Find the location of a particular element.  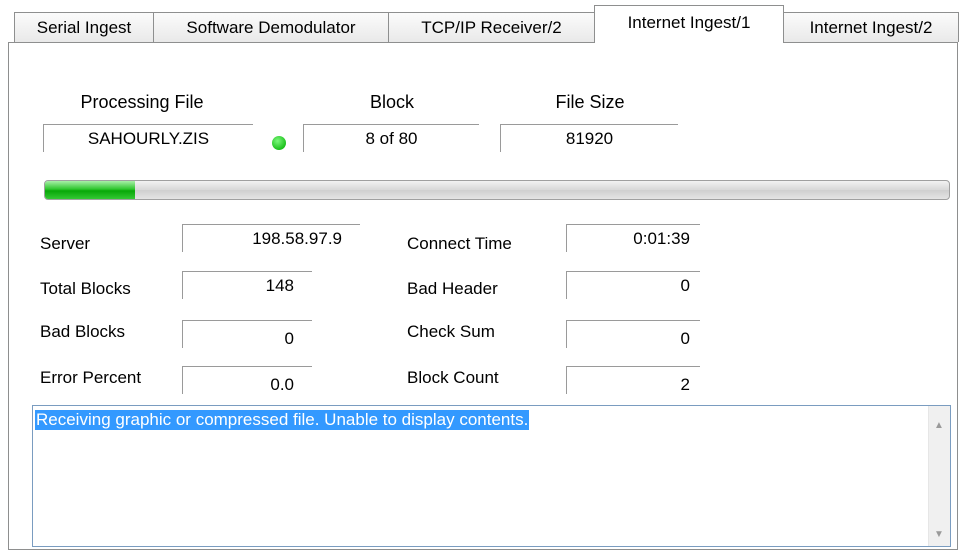

chevron-up-icon: ▲ is located at coordinates (939, 425).